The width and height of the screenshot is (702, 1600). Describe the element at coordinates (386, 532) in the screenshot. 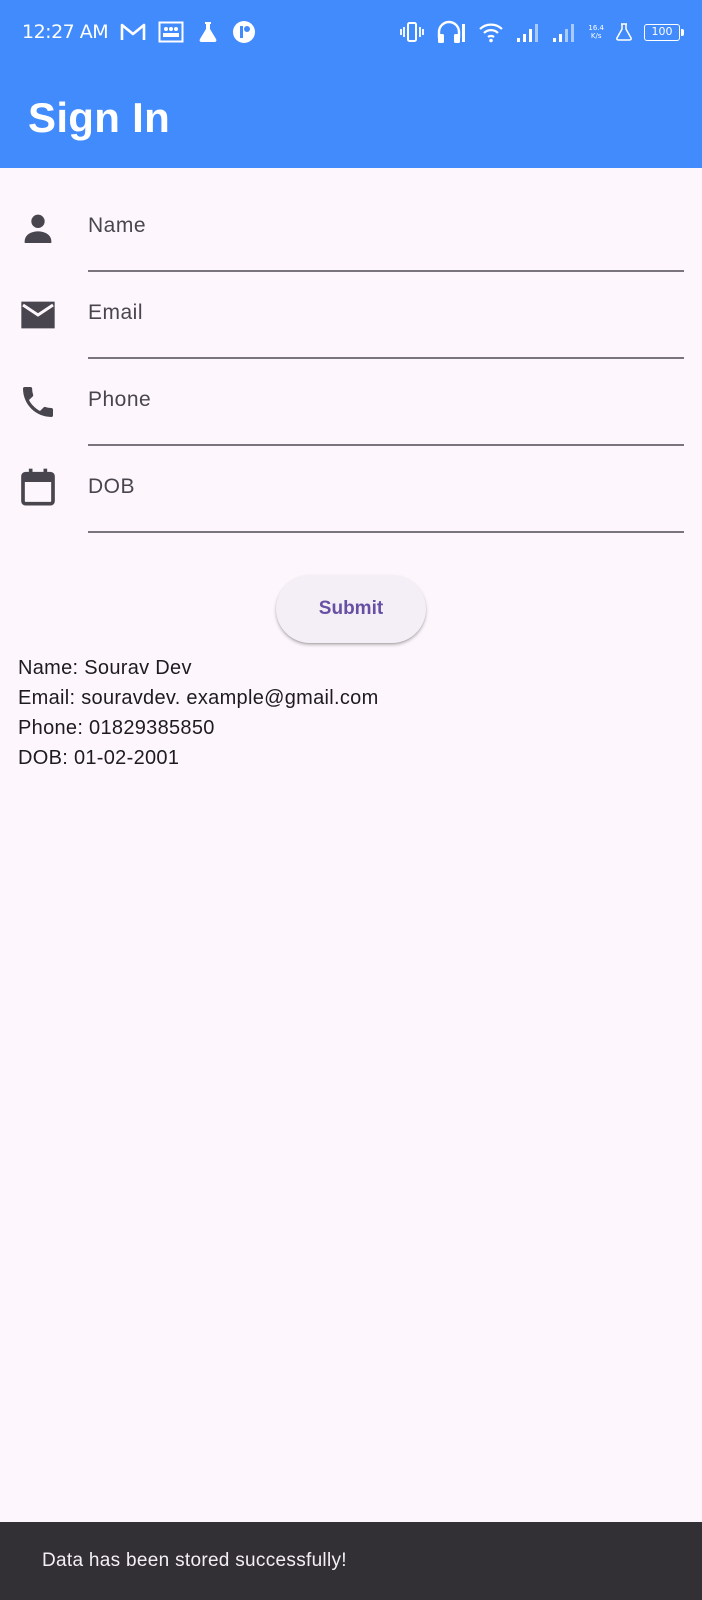

I see `dob-underline` at that location.